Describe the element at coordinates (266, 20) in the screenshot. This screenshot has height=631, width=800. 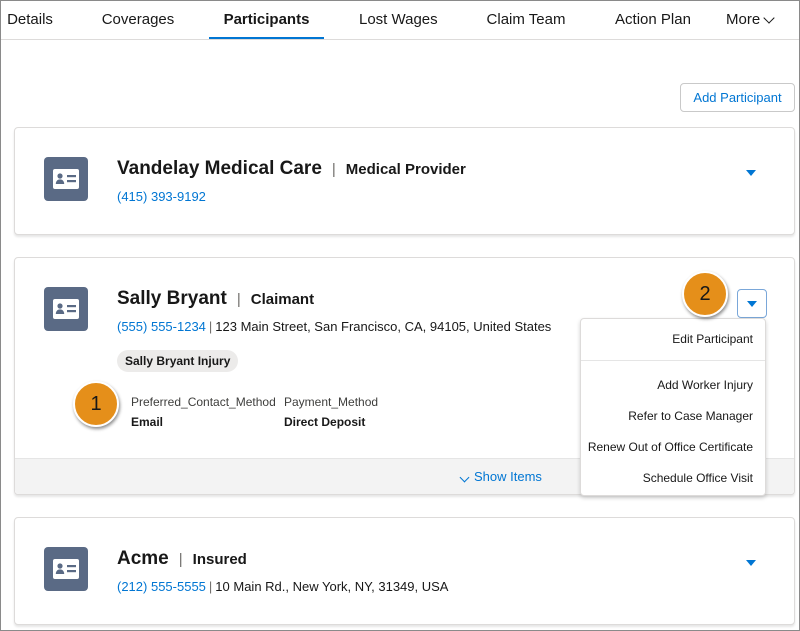
I see `tab-participants: Participants` at that location.